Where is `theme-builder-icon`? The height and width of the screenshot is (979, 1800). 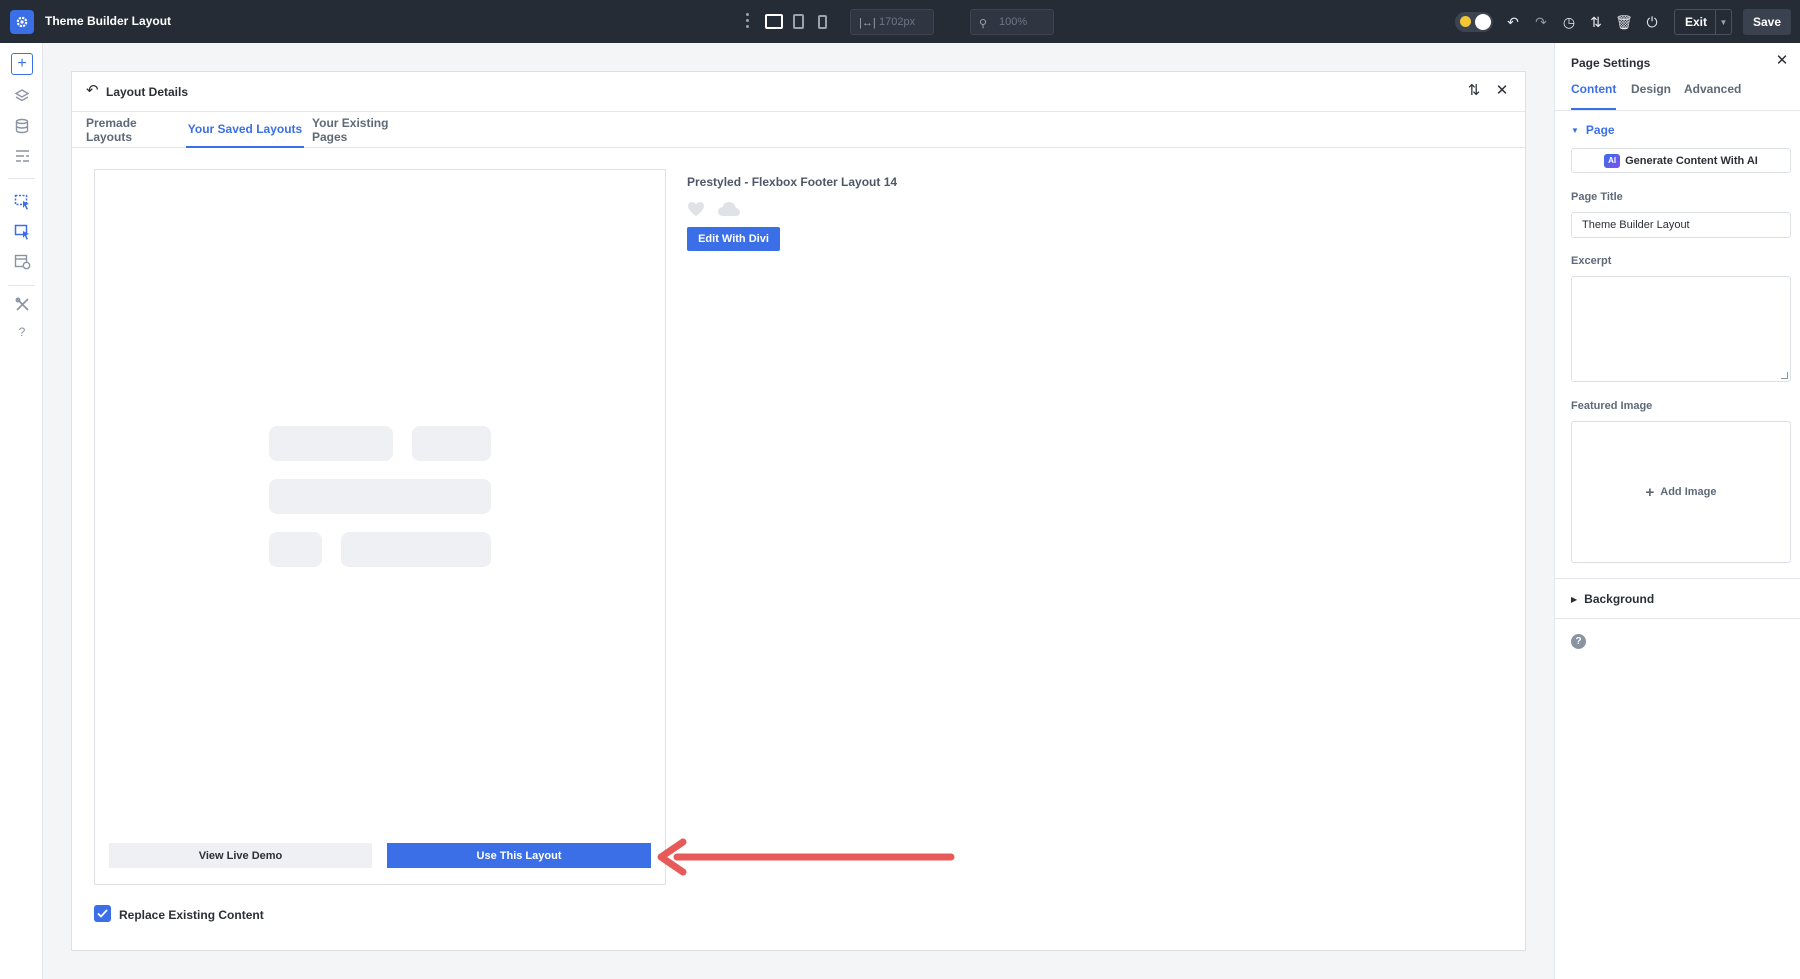 theme-builder-icon is located at coordinates (22, 202).